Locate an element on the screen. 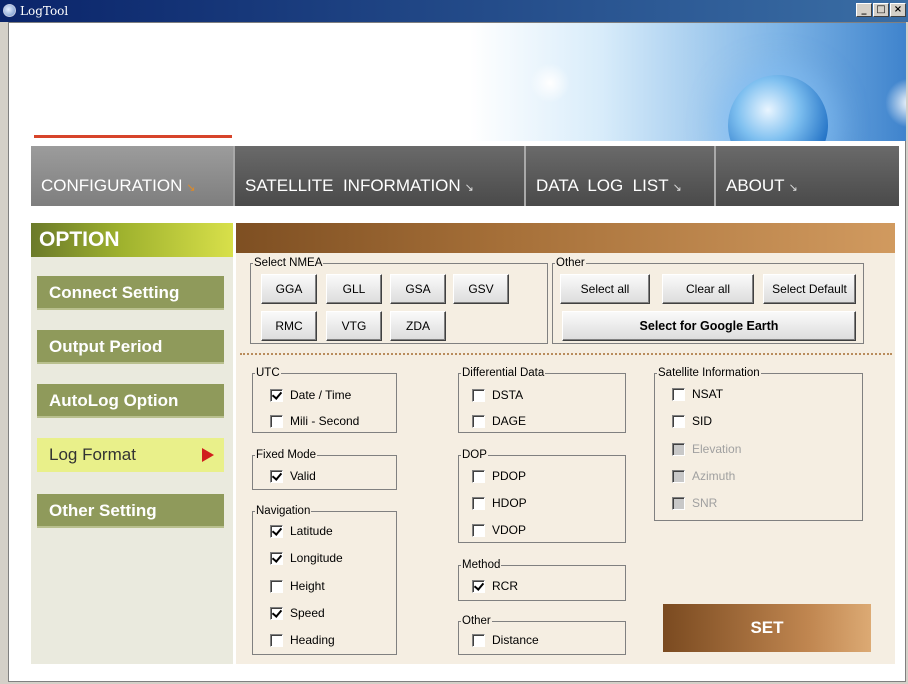  checkbox-label: SID is located at coordinates (702, 421).